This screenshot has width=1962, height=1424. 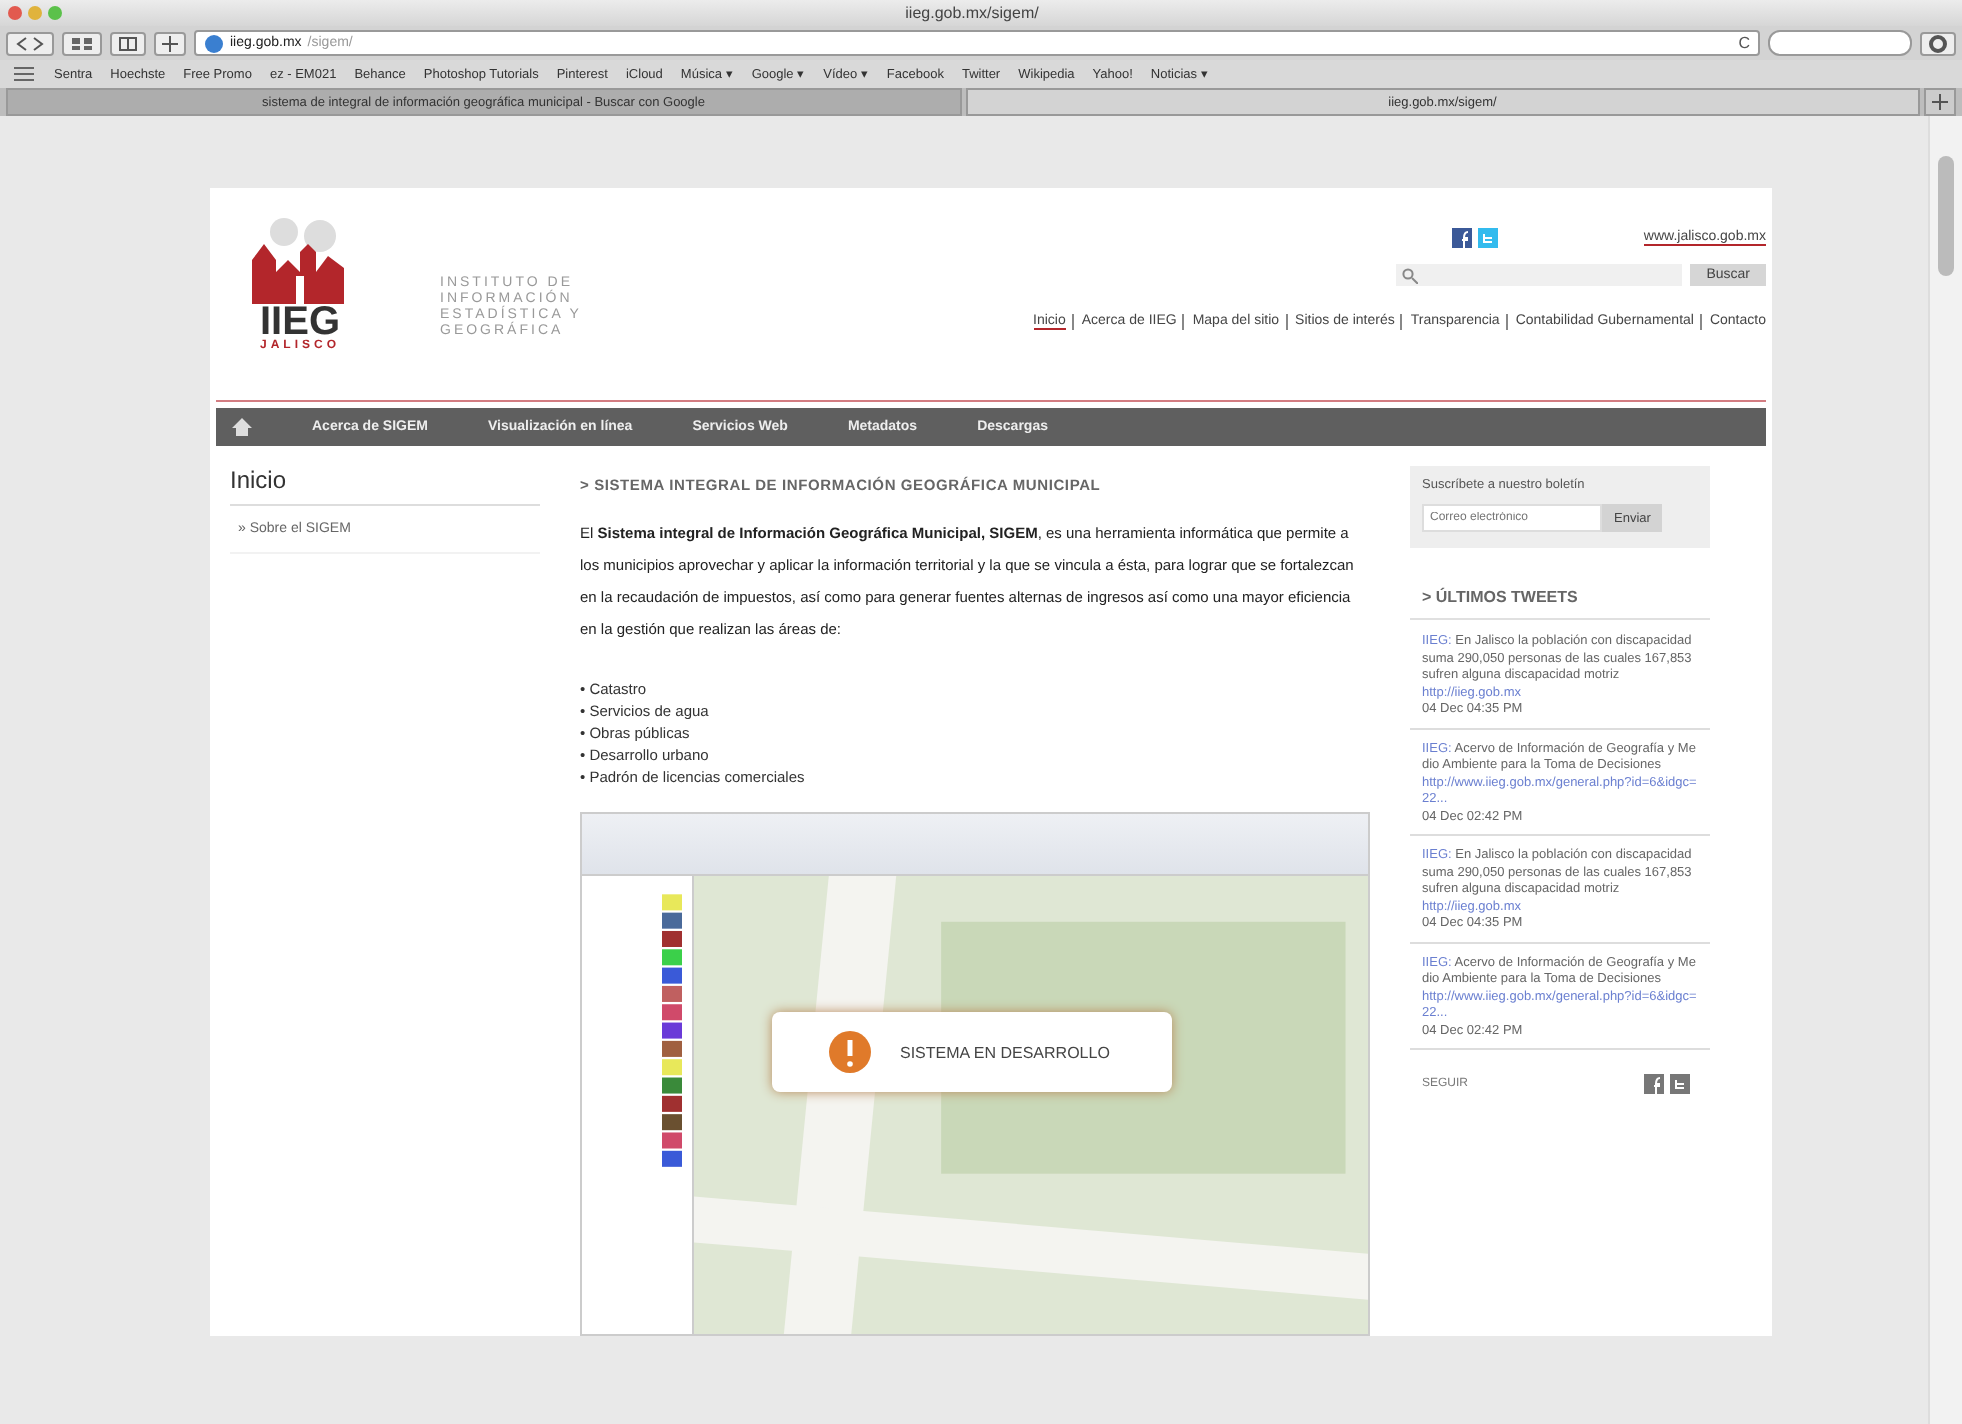 What do you see at coordinates (1680, 1084) in the screenshot?
I see `twitter-icon` at bounding box center [1680, 1084].